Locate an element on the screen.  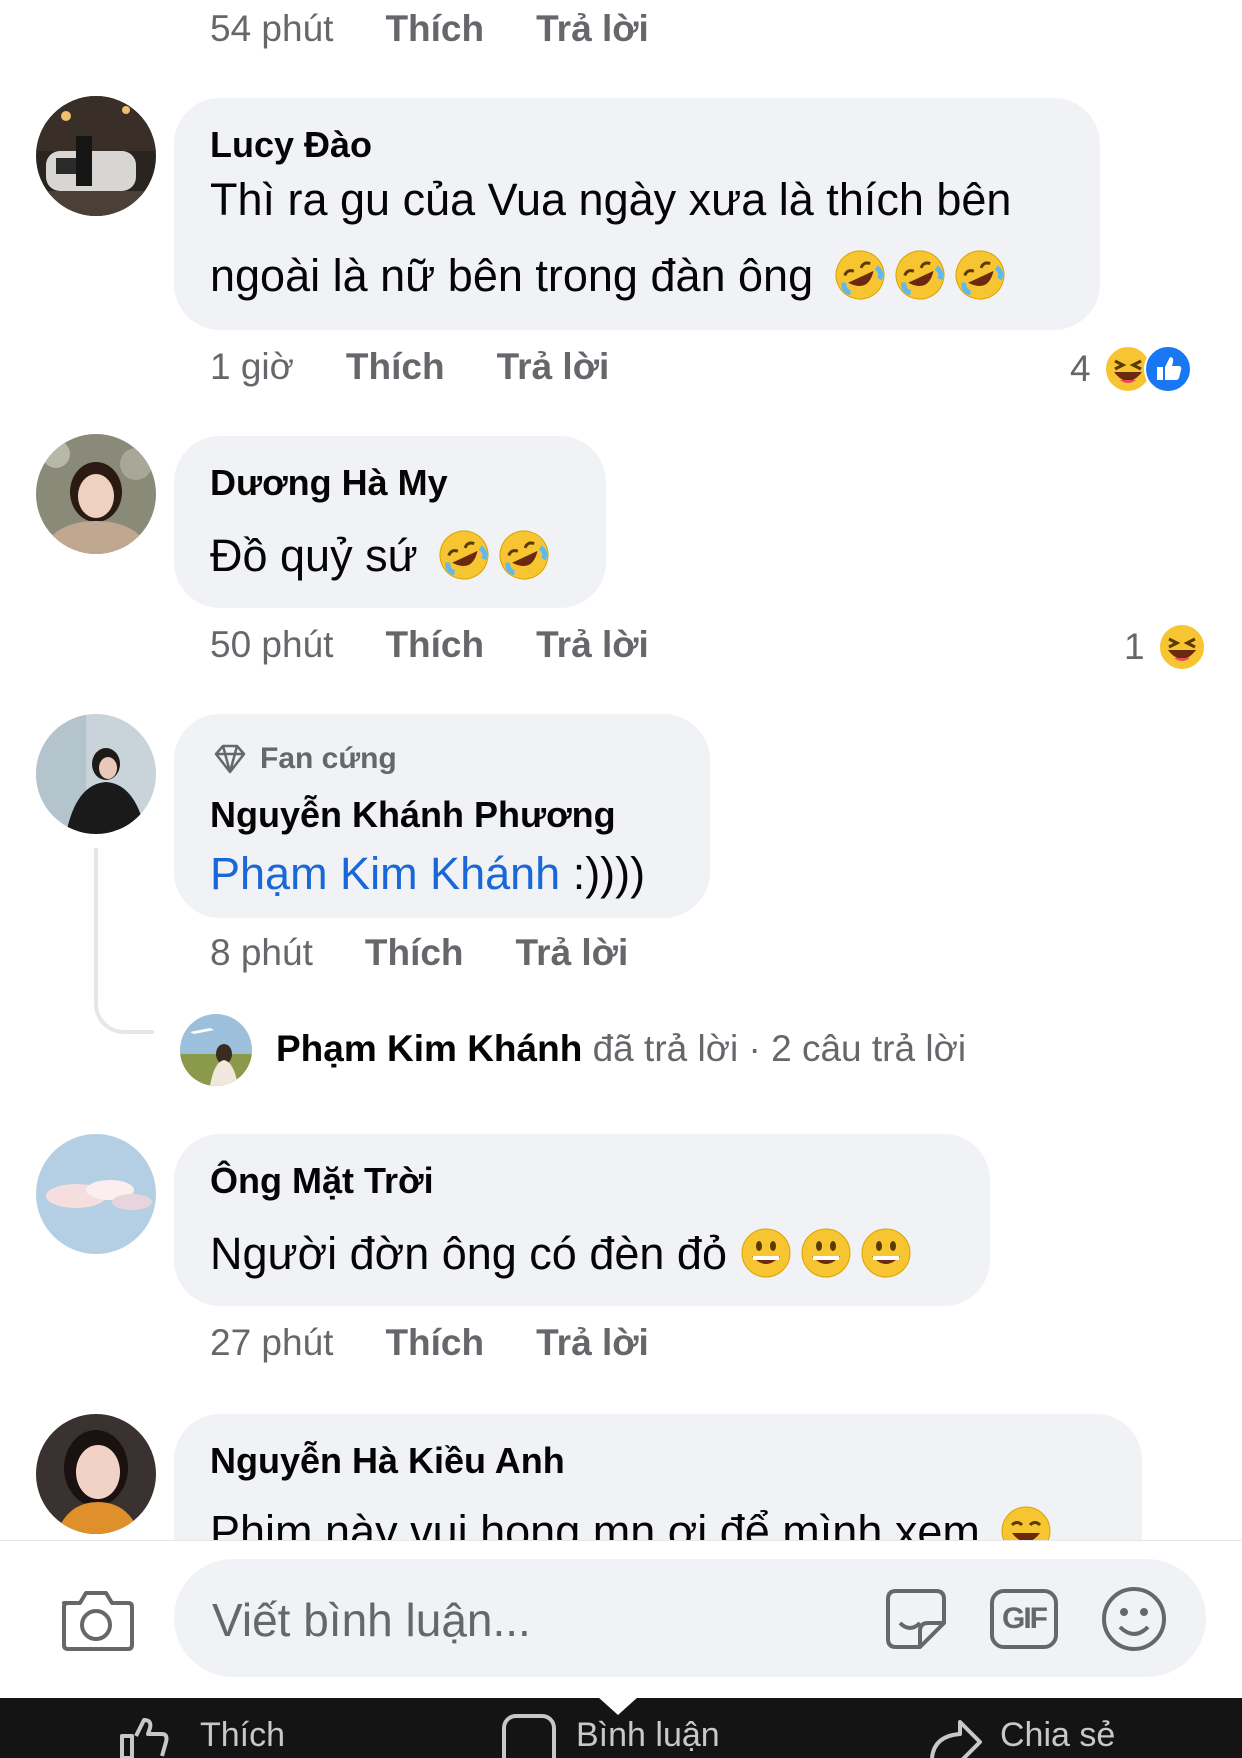
like-action: Thích is located at coordinates (201, 1735).